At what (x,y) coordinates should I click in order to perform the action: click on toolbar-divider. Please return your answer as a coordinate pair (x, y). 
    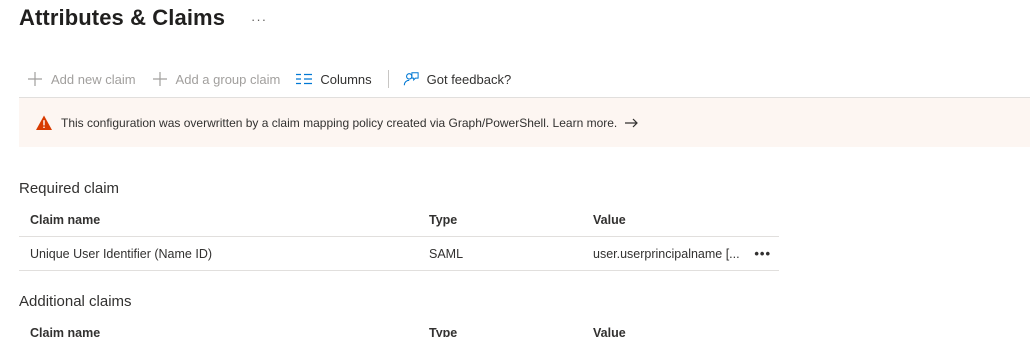
    Looking at the image, I should click on (388, 79).